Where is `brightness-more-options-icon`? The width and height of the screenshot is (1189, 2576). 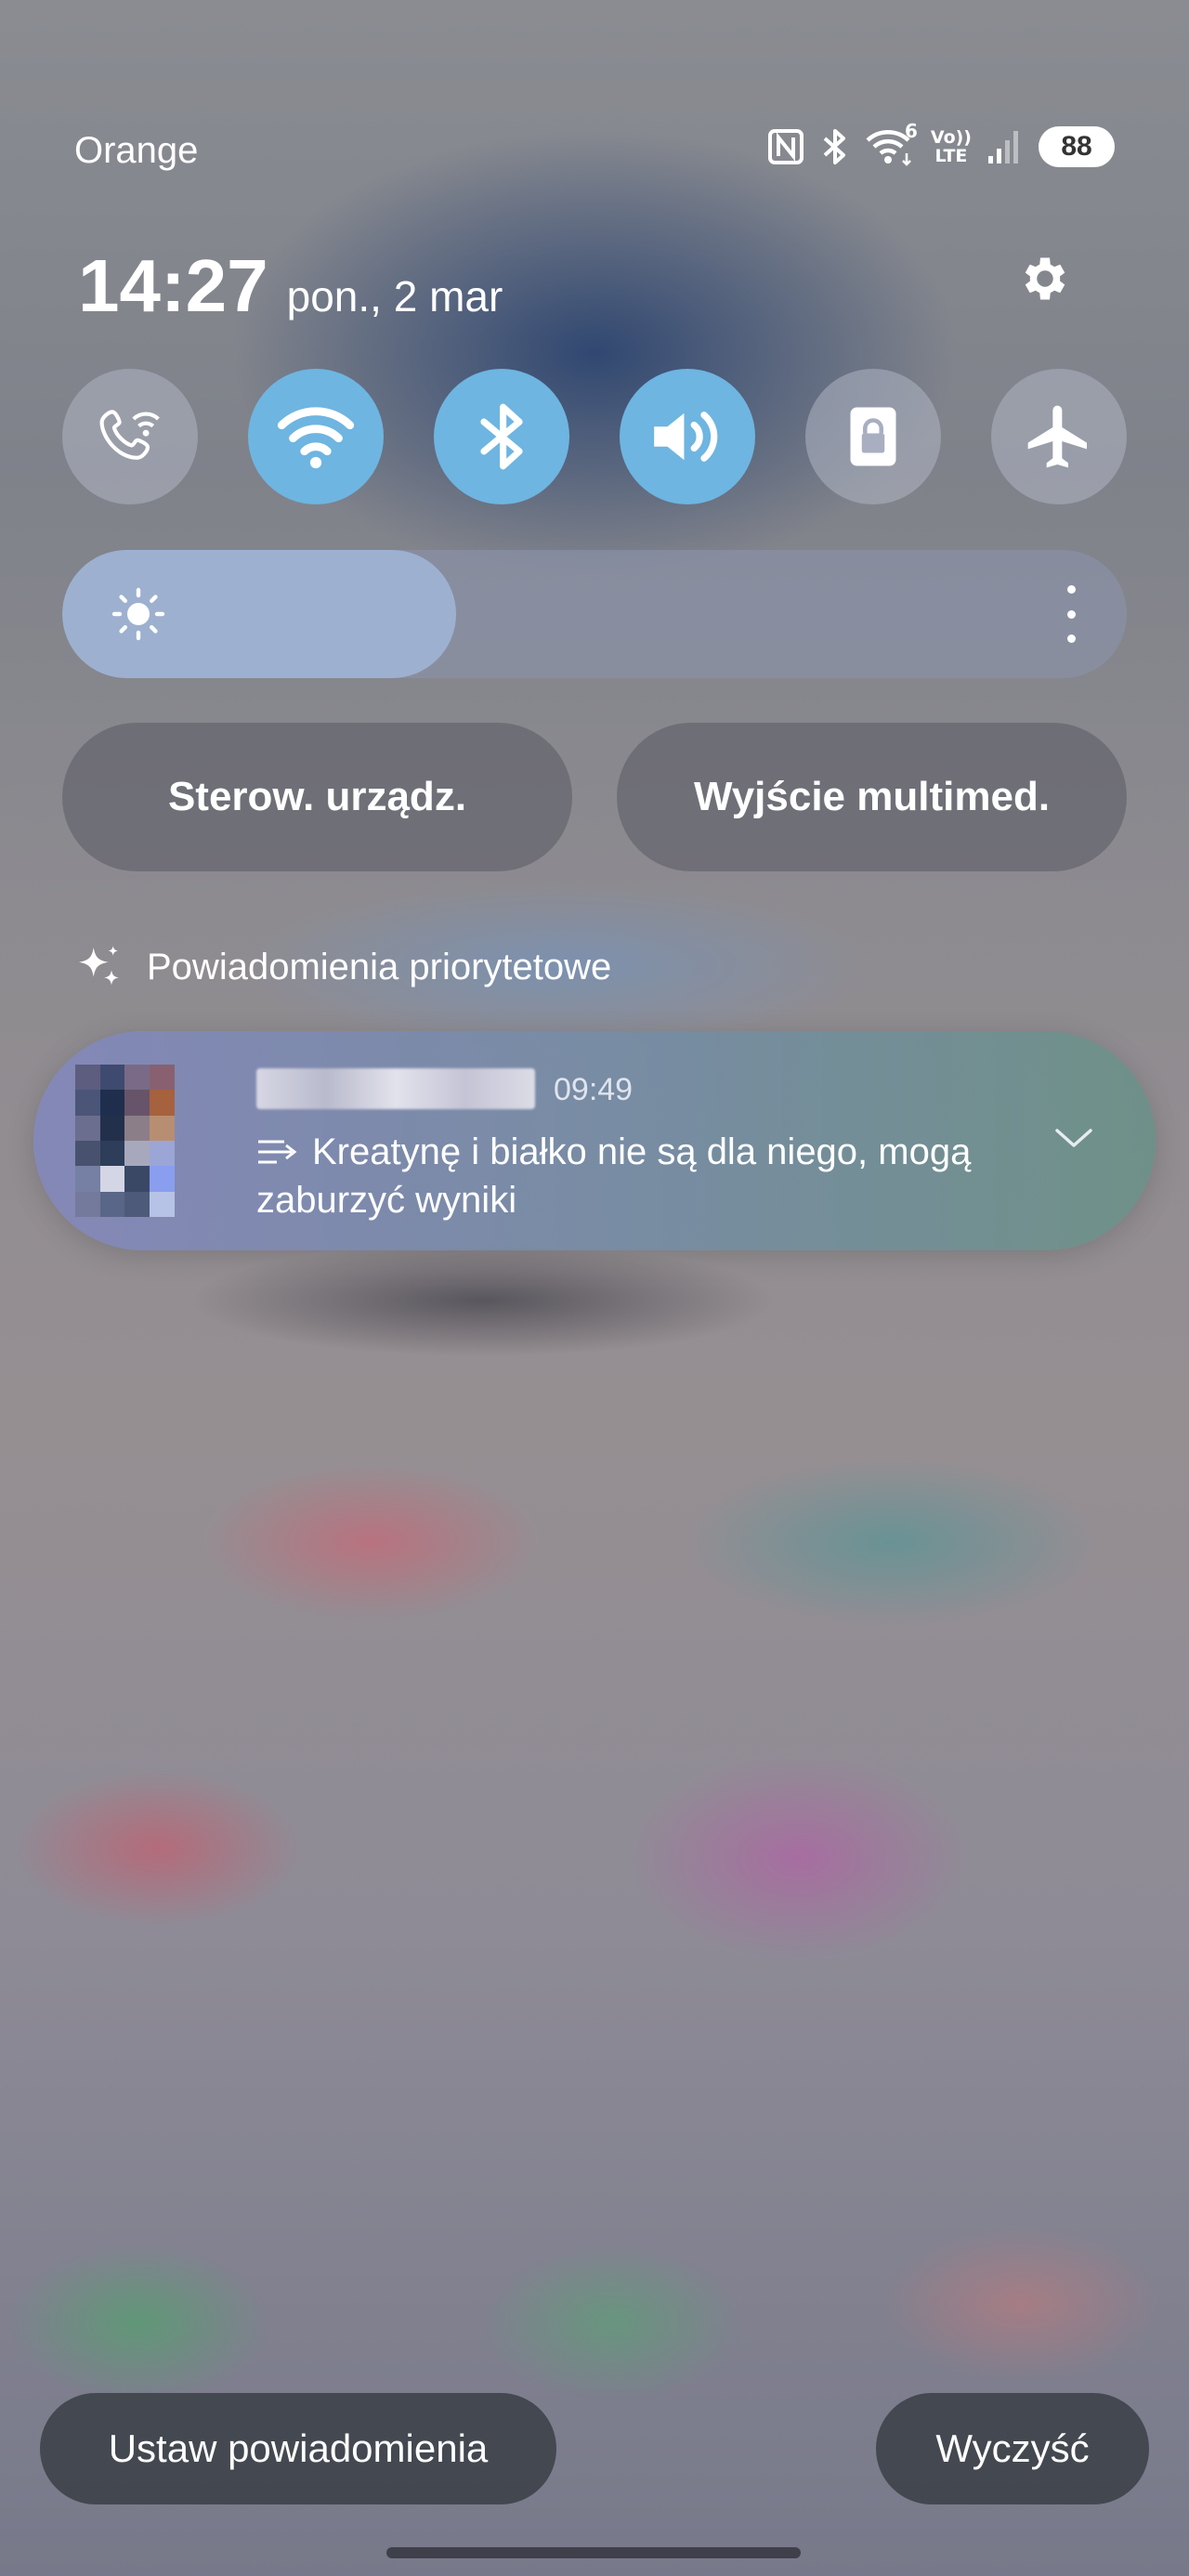 brightness-more-options-icon is located at coordinates (1071, 614).